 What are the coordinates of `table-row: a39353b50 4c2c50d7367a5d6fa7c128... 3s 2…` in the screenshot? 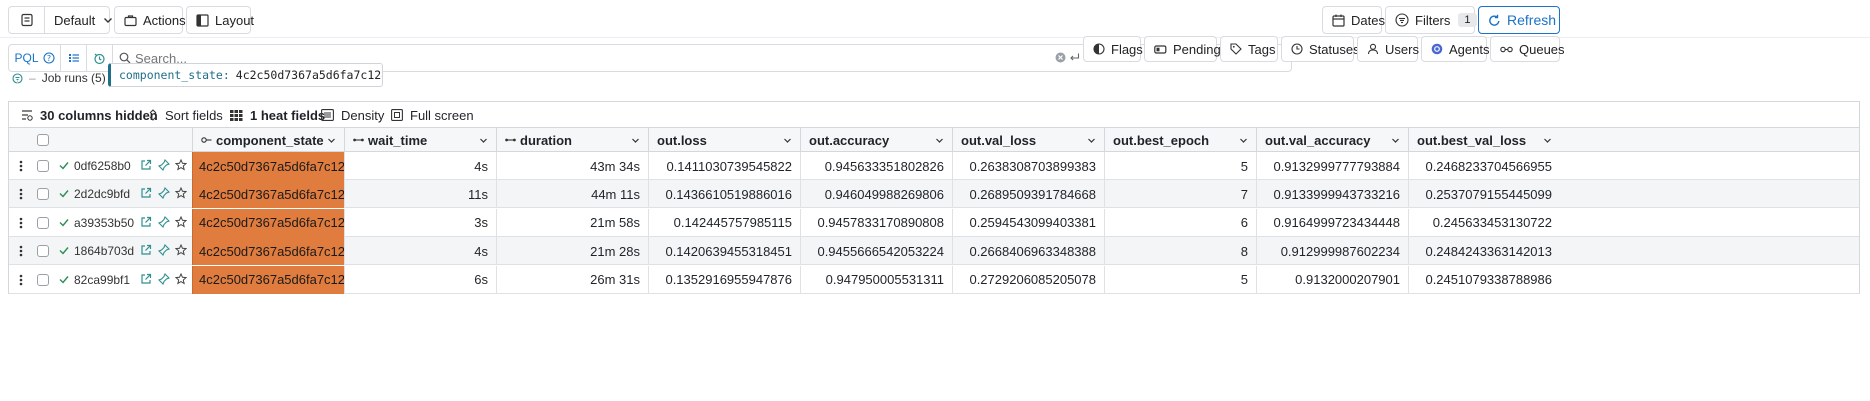 It's located at (934, 222).